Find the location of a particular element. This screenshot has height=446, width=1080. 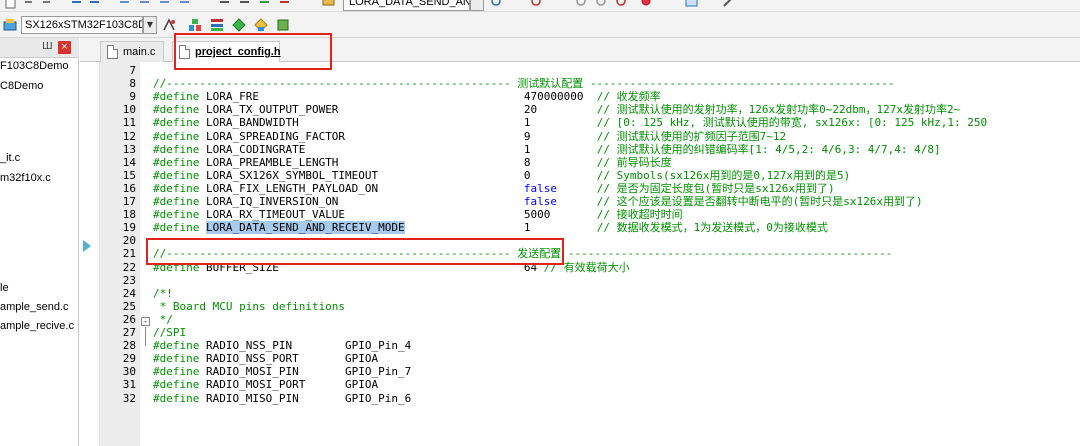

unindent-icon is located at coordinates (244, 4).